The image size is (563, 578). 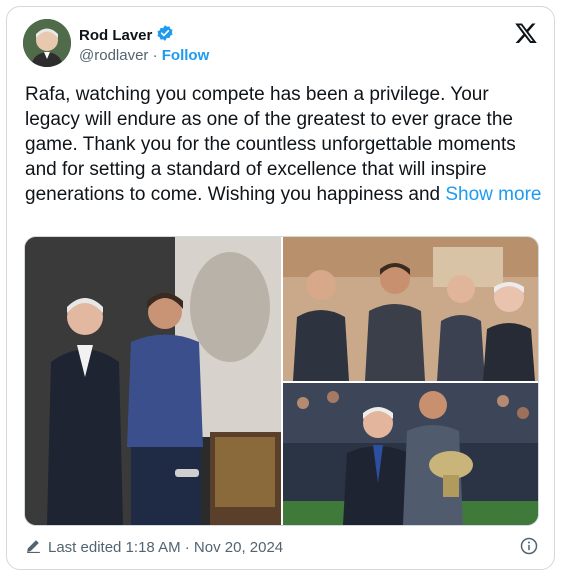 What do you see at coordinates (165, 35) in the screenshot?
I see `verified-badge-icon` at bounding box center [165, 35].